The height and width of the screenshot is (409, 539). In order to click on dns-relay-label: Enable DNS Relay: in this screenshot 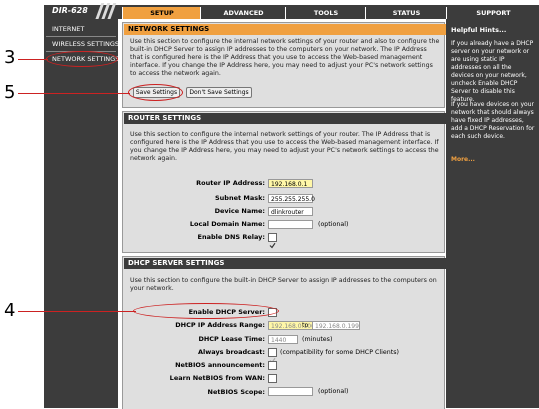, I will do `click(231, 237)`.